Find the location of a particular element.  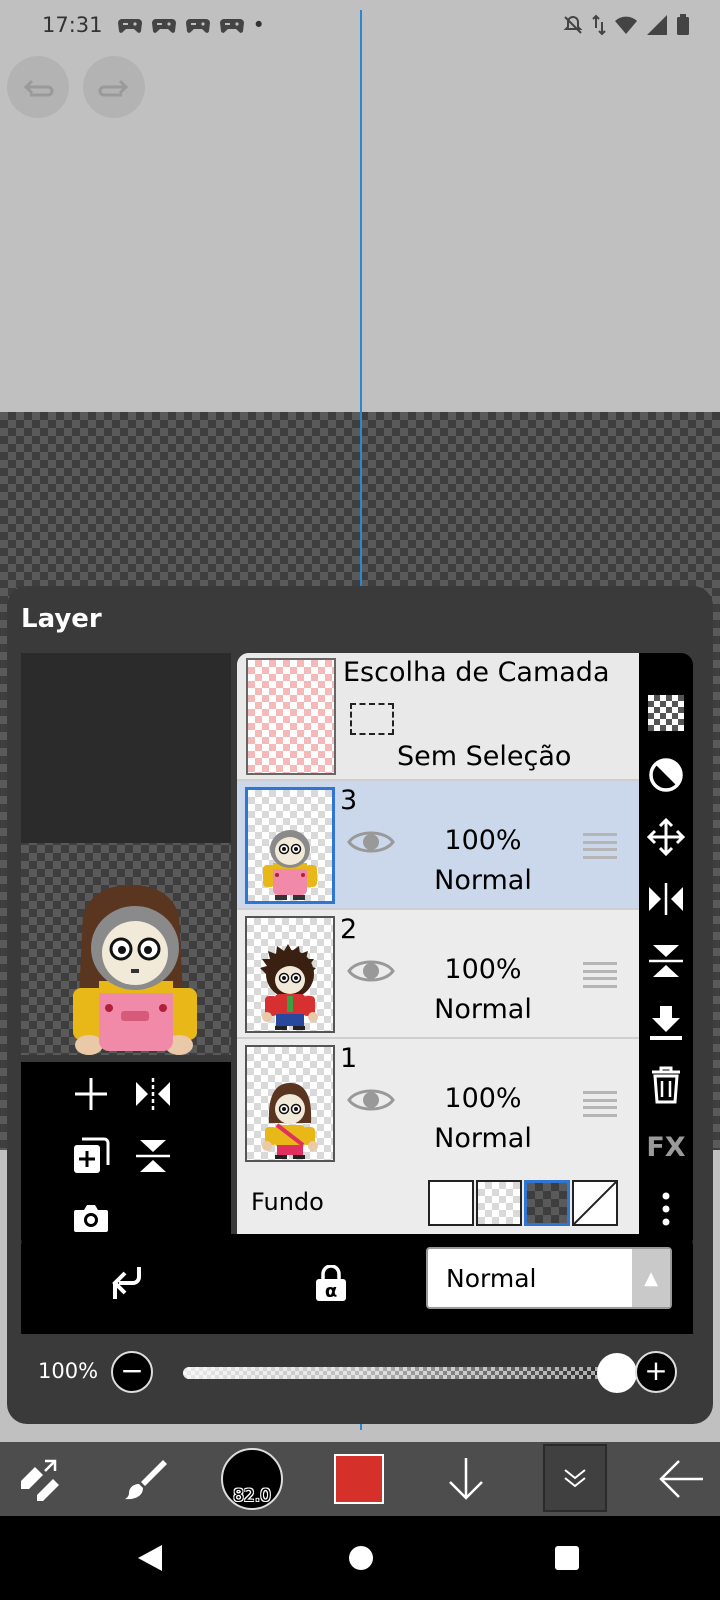

more-options-button is located at coordinates (666, 1209).